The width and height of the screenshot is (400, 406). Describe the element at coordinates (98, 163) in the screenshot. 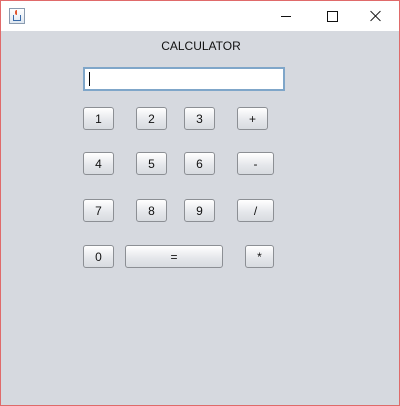

I see `key-4-button: 4` at that location.